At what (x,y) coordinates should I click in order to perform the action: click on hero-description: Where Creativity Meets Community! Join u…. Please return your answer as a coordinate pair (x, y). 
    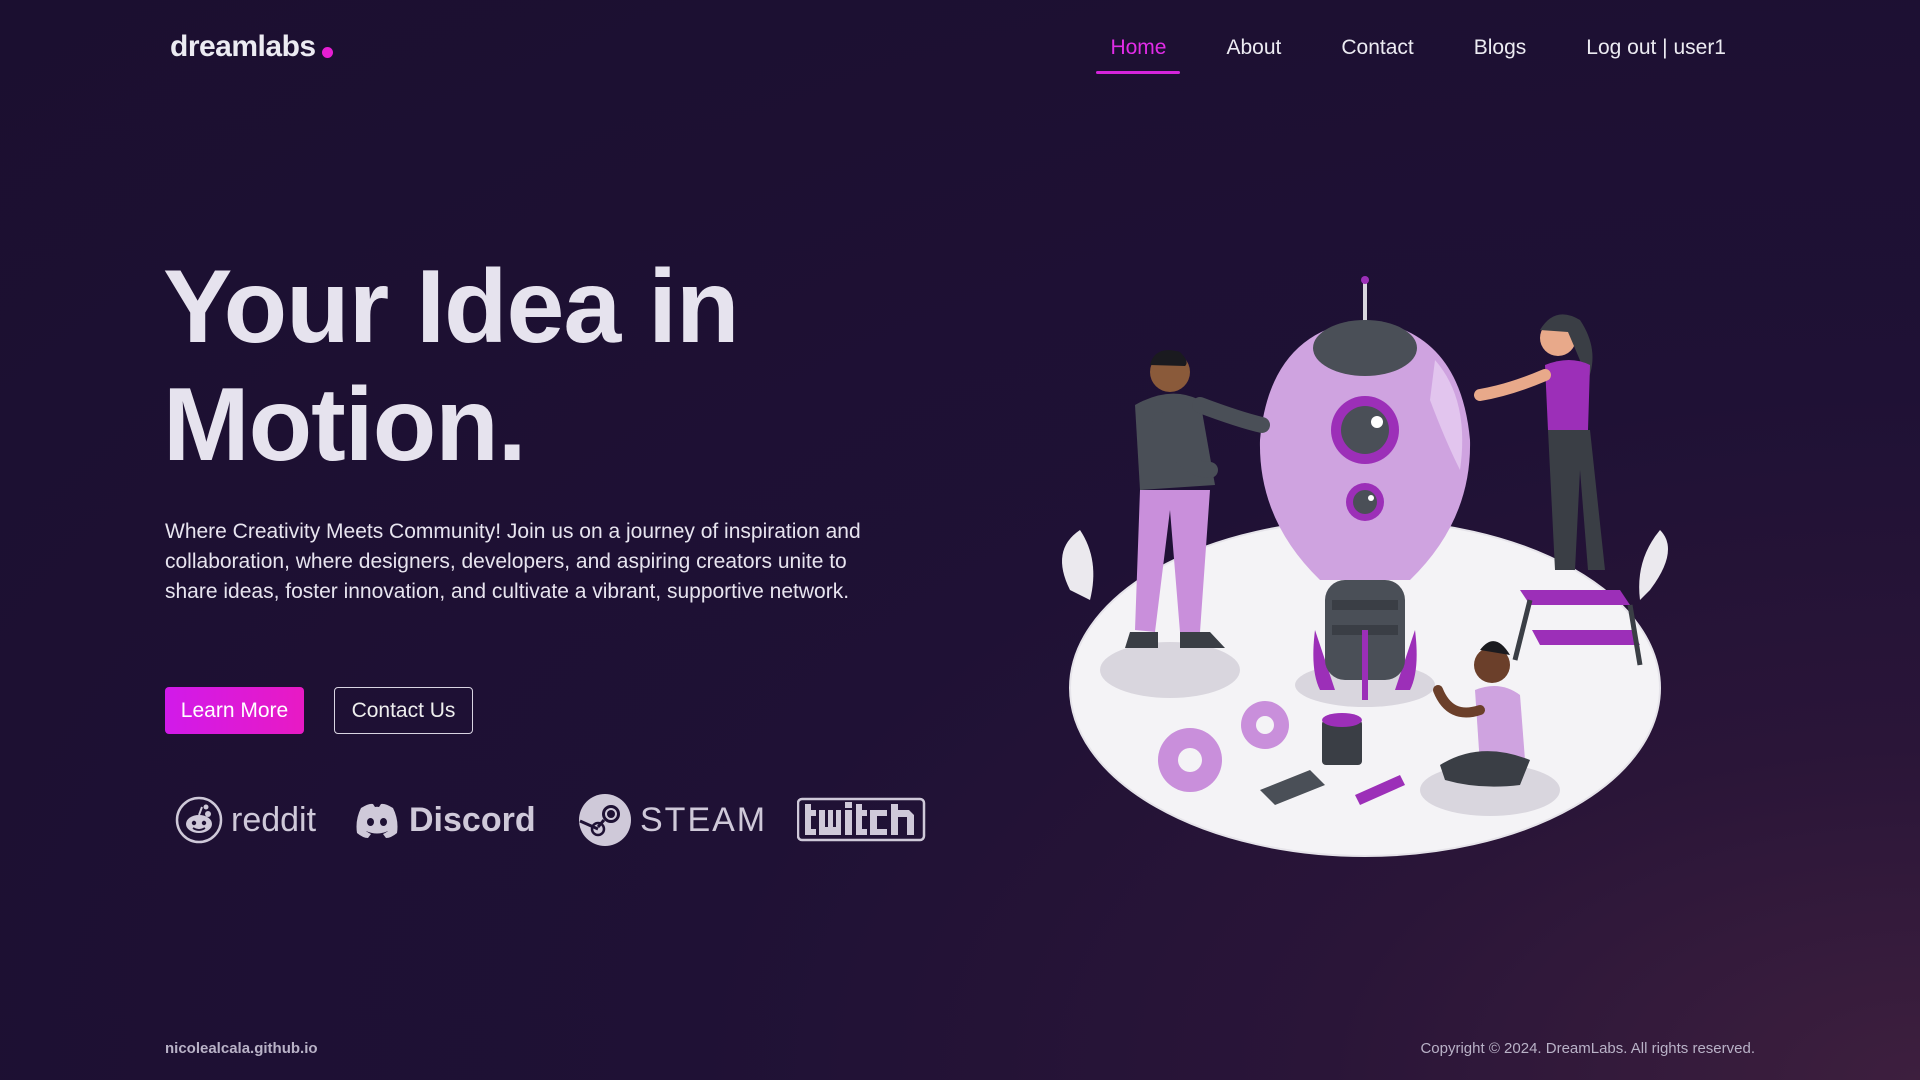
    Looking at the image, I should click on (513, 561).